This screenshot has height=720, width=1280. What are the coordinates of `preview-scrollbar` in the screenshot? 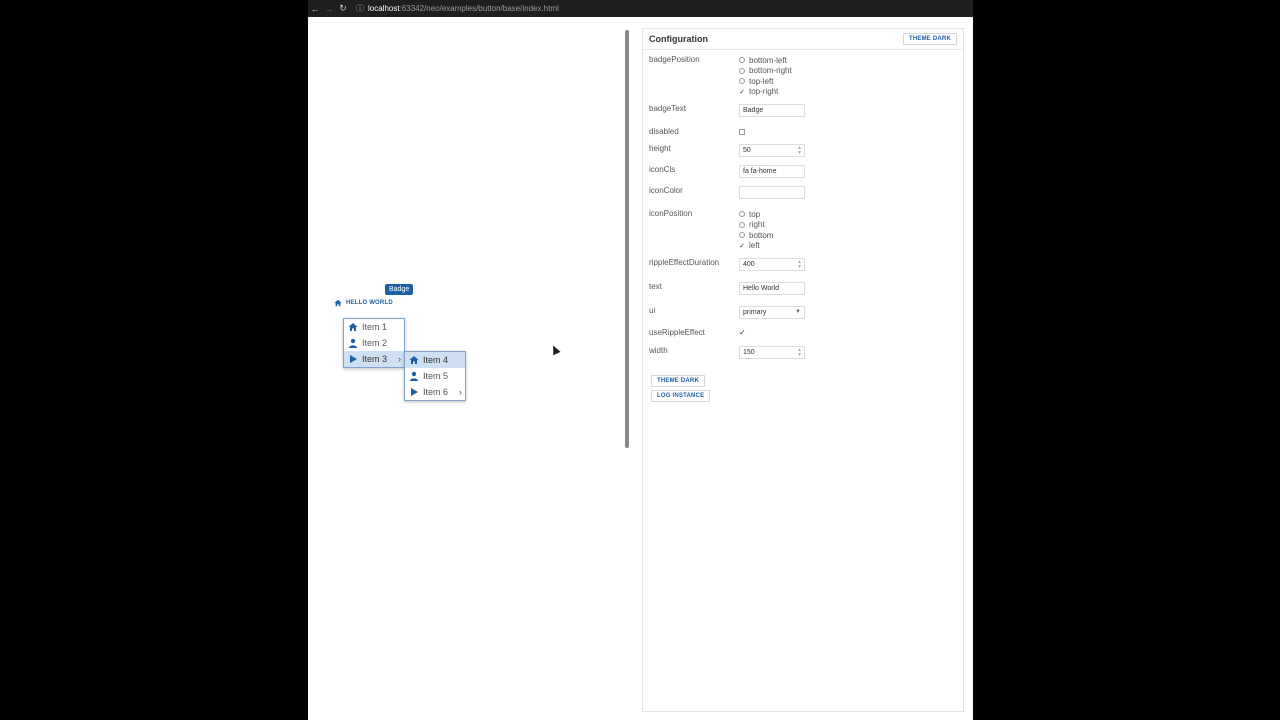 It's located at (627, 239).